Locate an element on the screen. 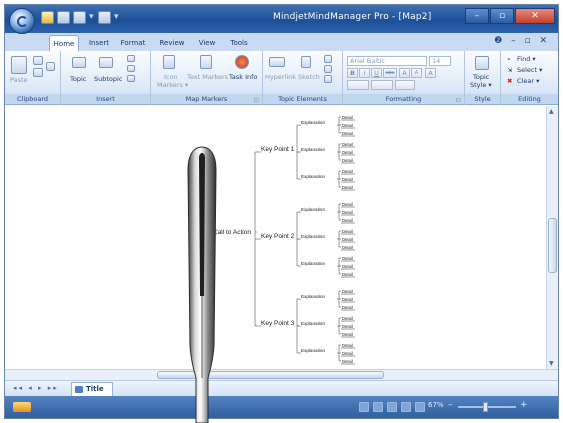 Image resolution: width=563 pixels, height=423 pixels. font-name-field: Arial Baltic is located at coordinates (387, 61).